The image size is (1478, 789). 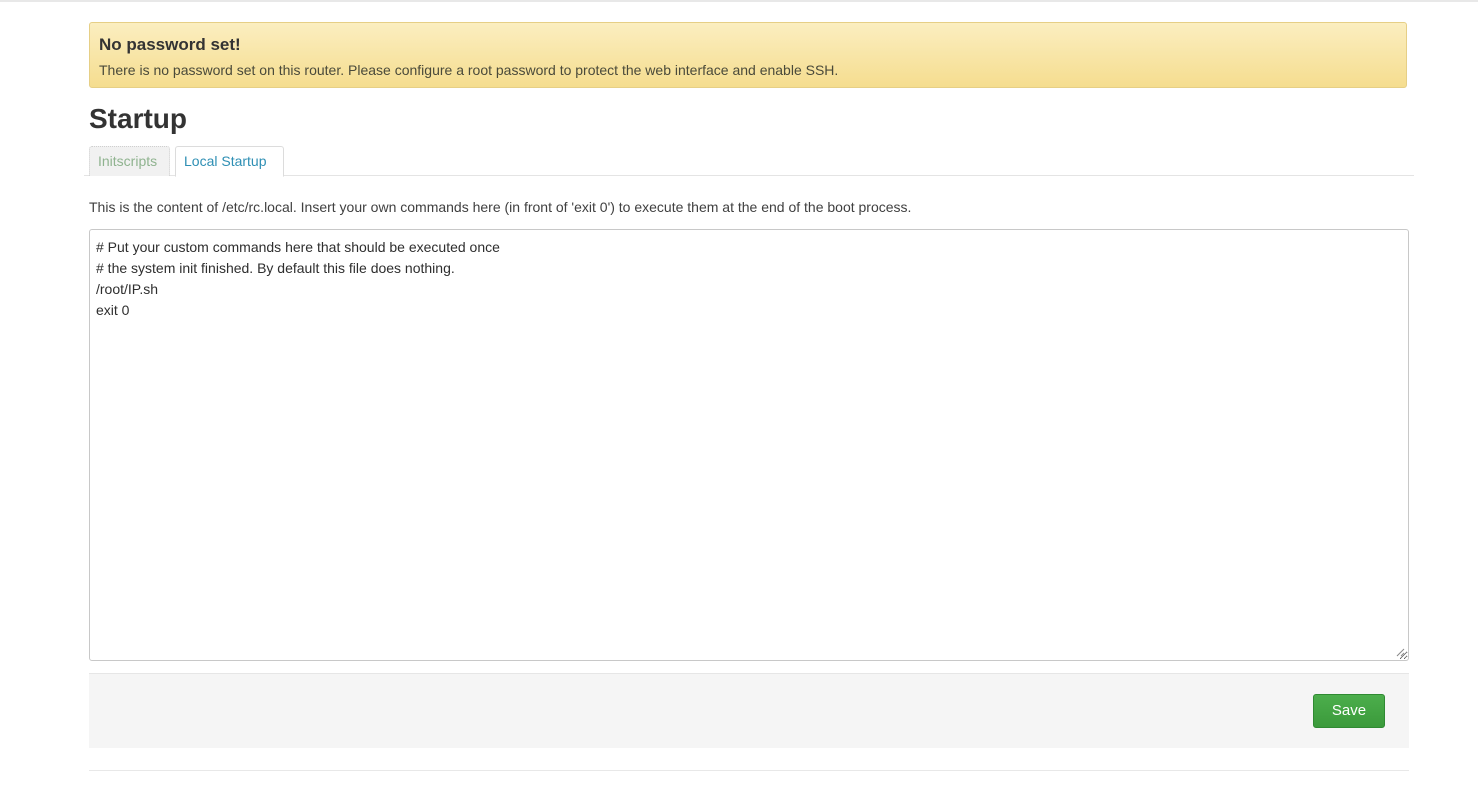 What do you see at coordinates (749, 710) in the screenshot?
I see `form-actions: Save` at bounding box center [749, 710].